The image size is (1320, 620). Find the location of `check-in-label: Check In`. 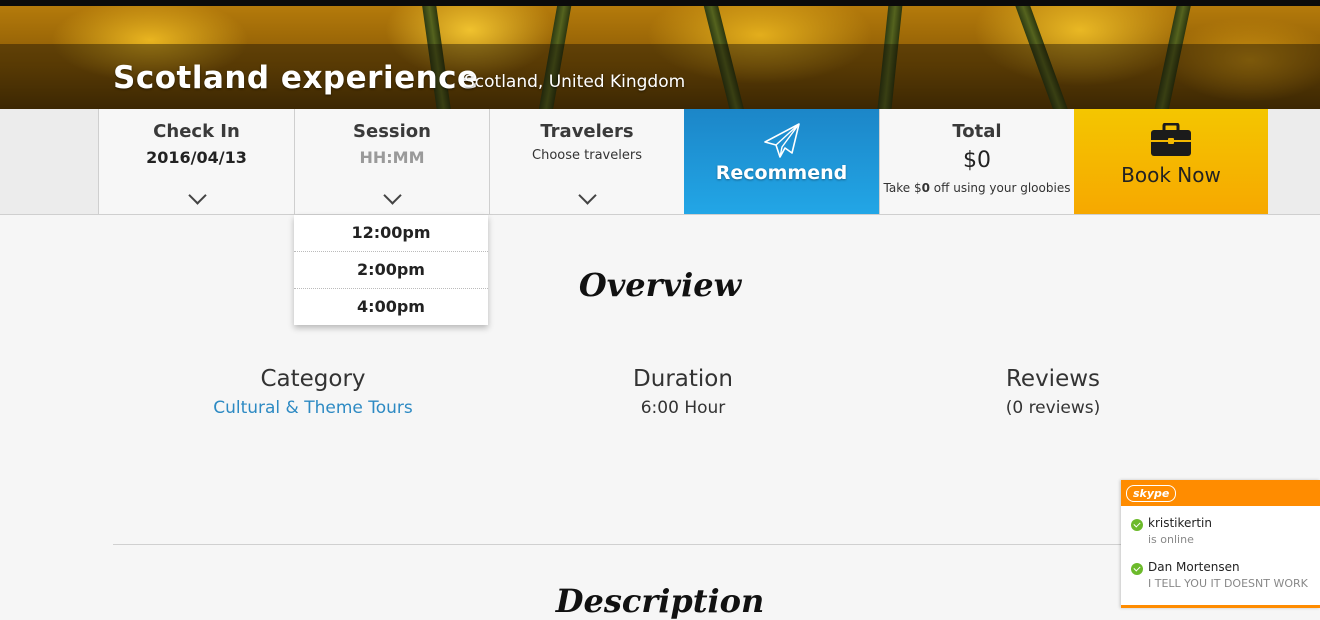

check-in-label: Check In is located at coordinates (196, 131).